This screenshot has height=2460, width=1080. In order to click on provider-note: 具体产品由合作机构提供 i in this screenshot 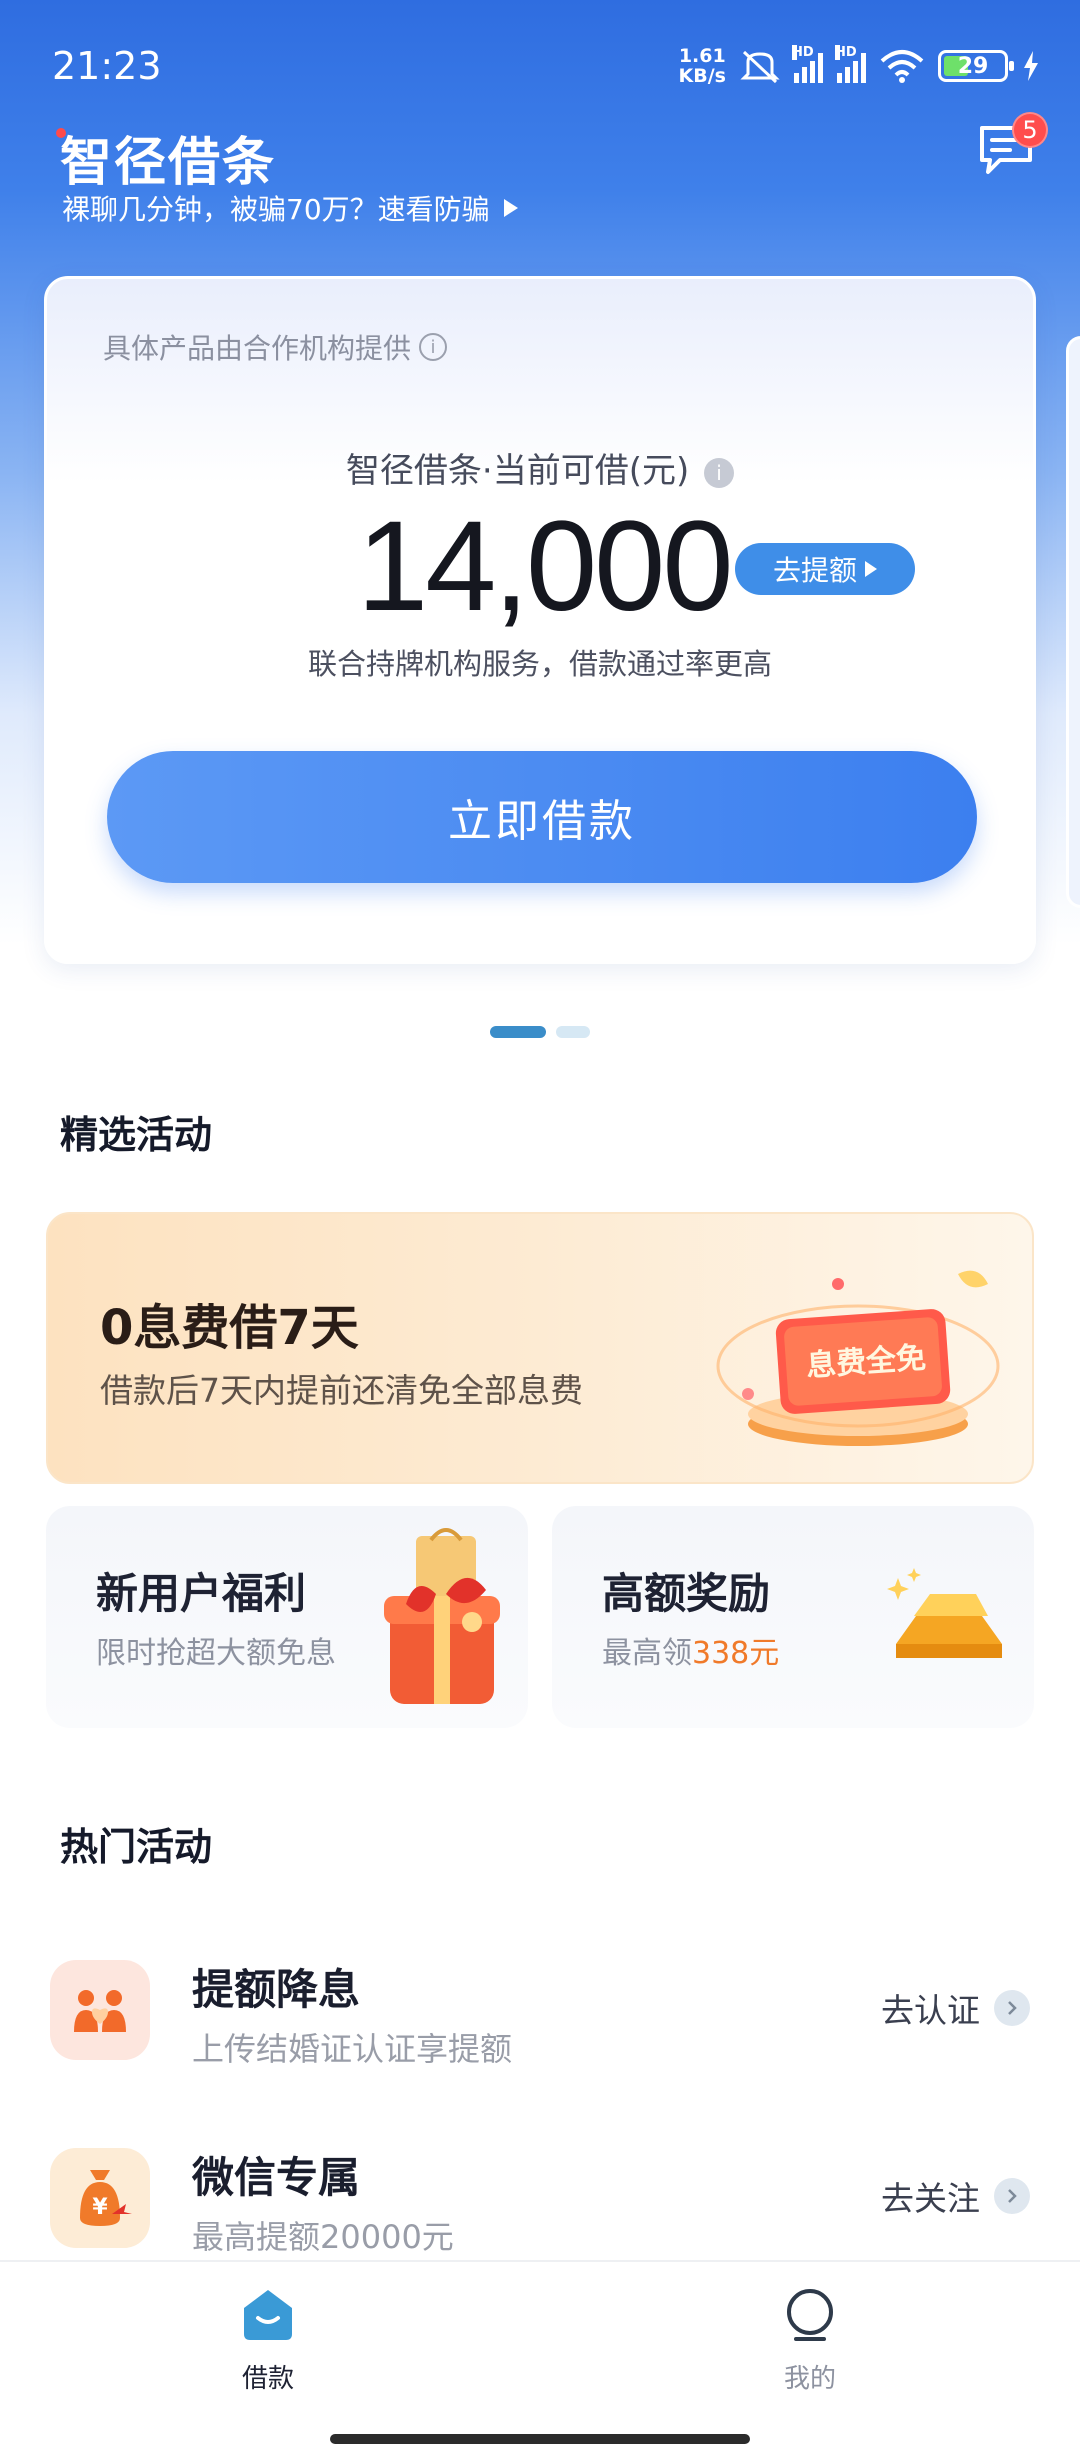, I will do `click(275, 347)`.